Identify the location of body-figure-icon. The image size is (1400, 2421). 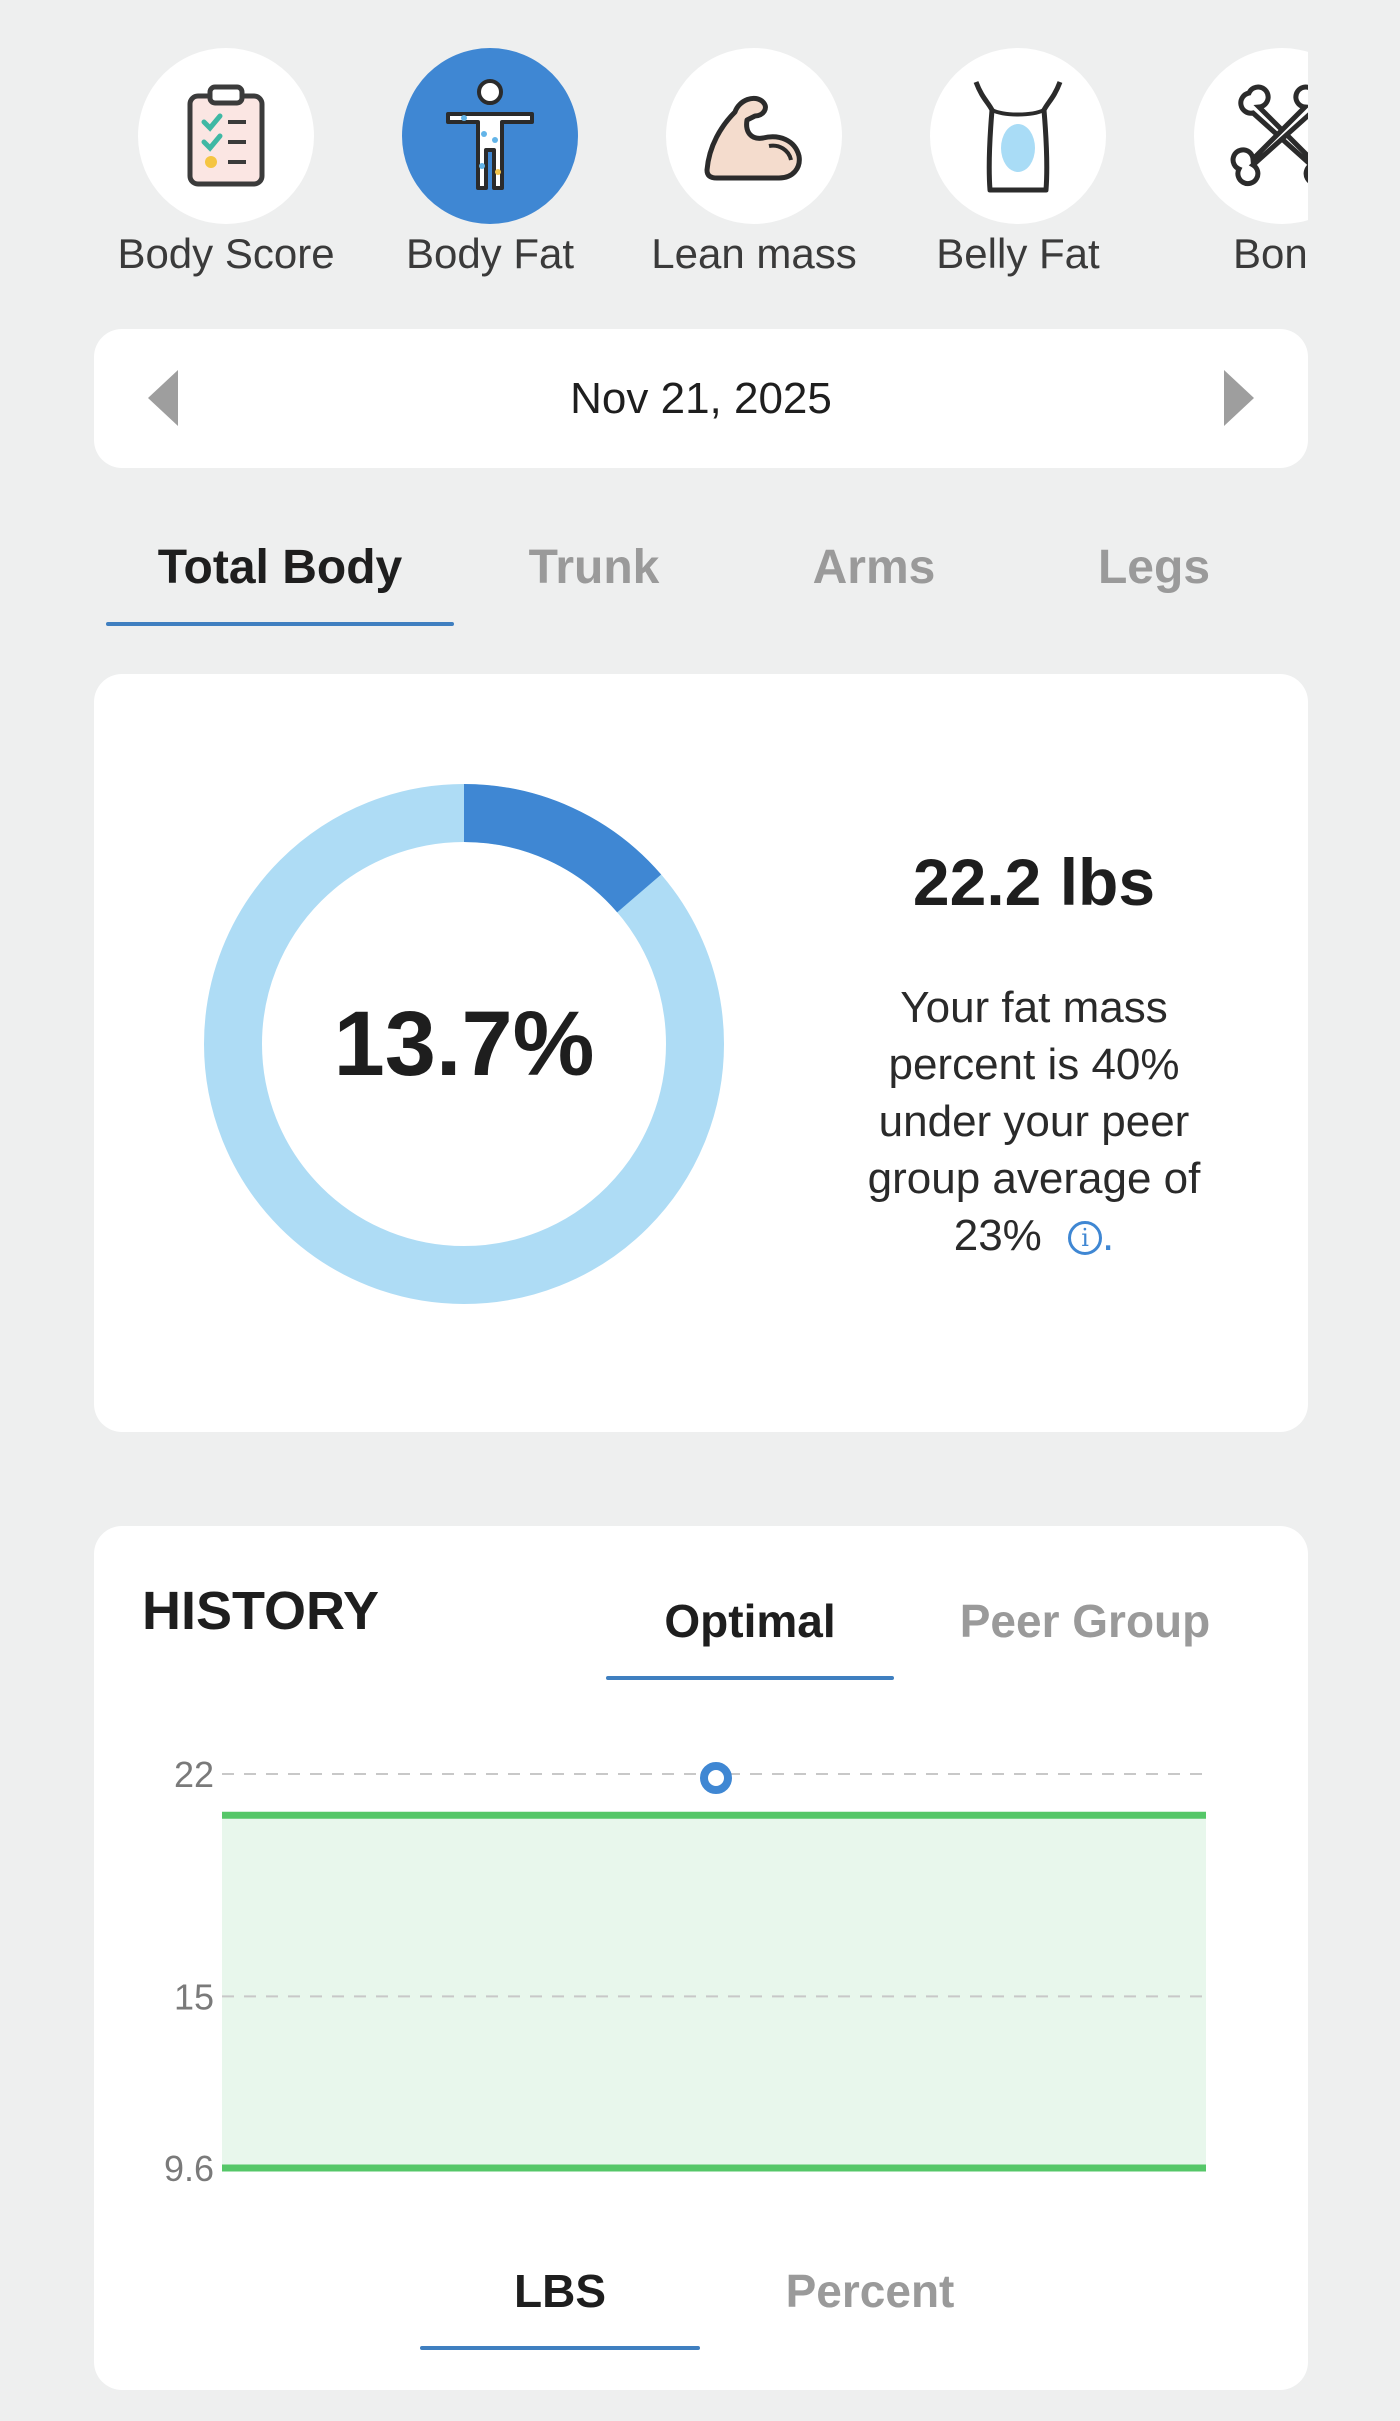
(490, 134).